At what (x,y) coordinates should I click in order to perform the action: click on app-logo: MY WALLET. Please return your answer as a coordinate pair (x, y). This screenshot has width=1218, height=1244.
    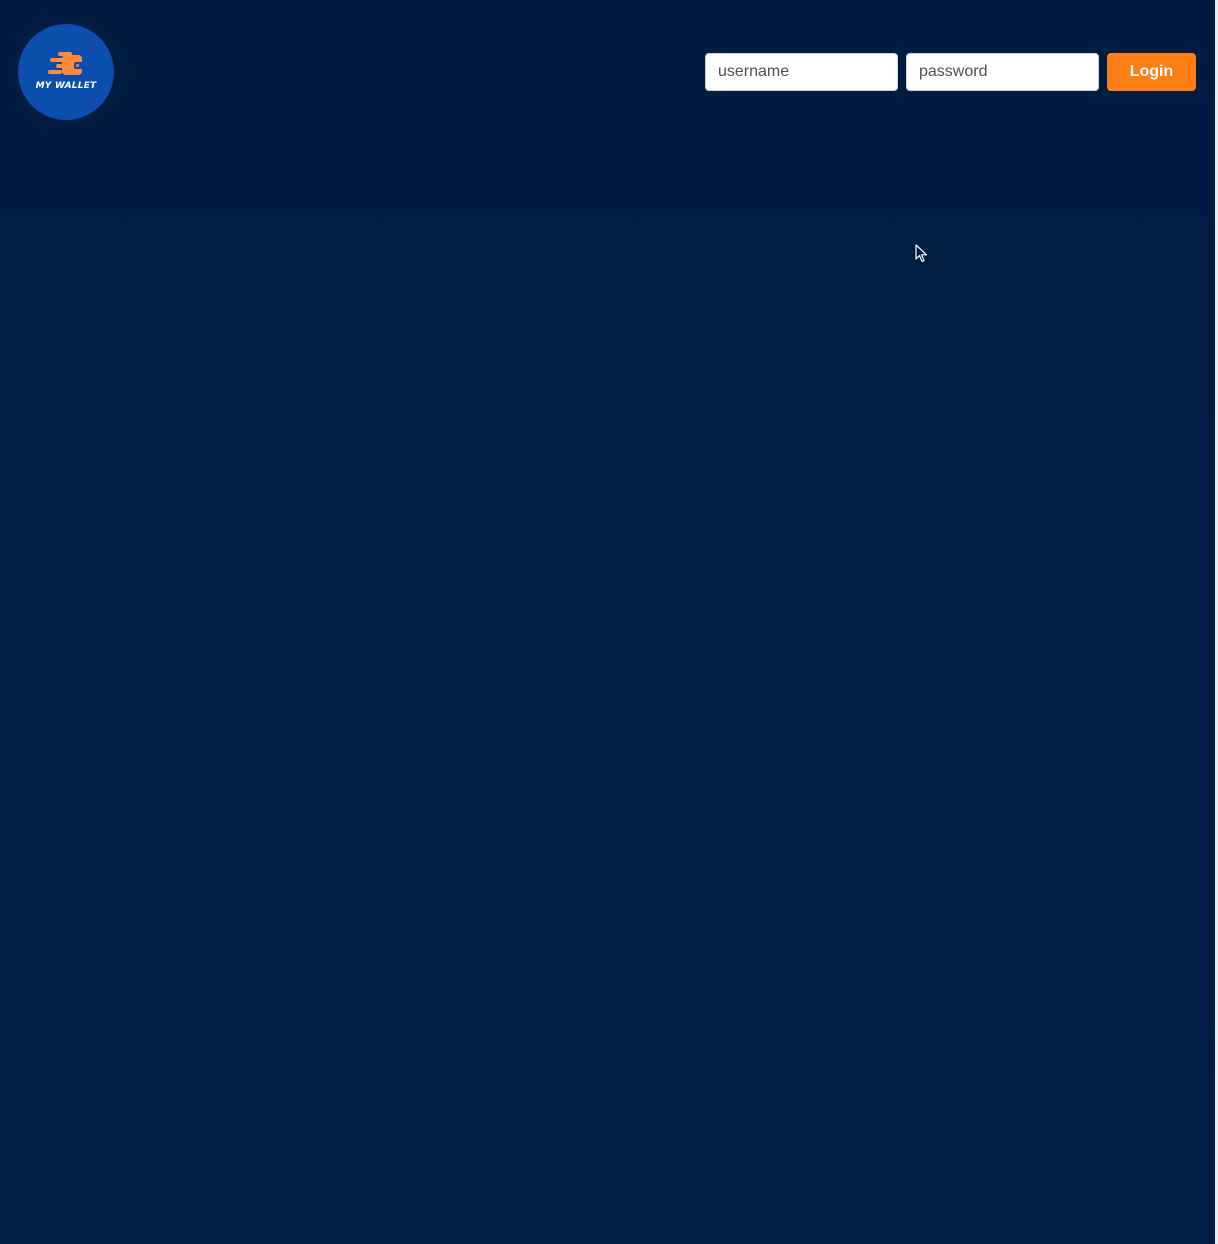
    Looking at the image, I should click on (66, 72).